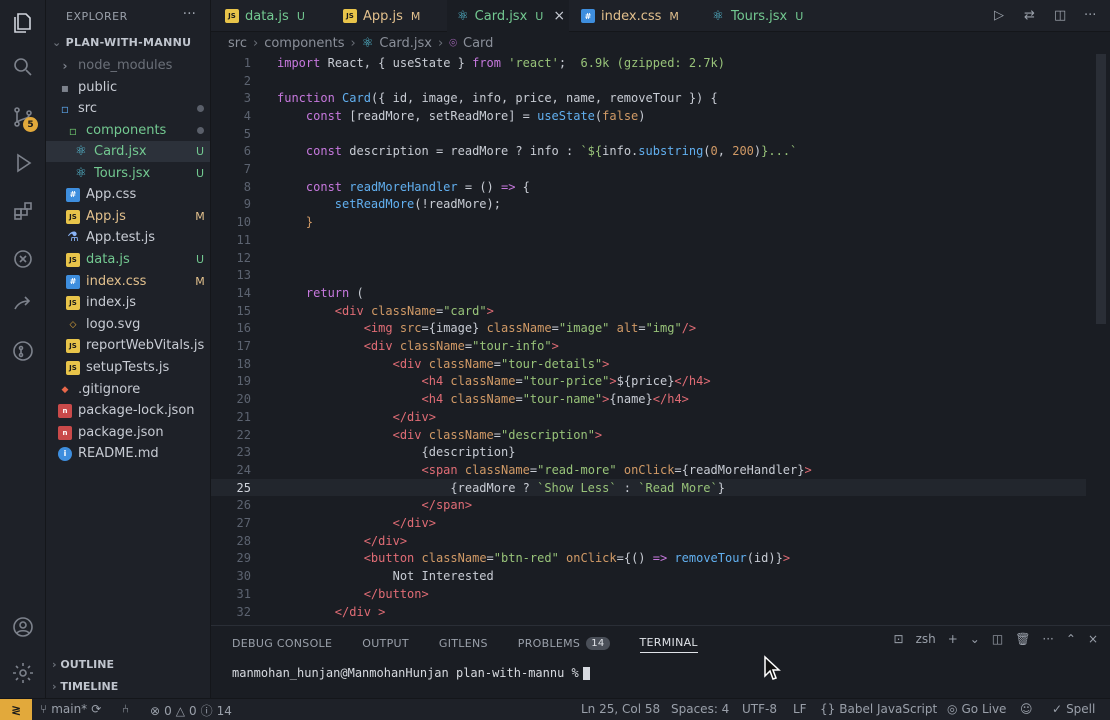 Image resolution: width=1110 pixels, height=720 pixels. What do you see at coordinates (23, 67) in the screenshot?
I see `search-icon` at bounding box center [23, 67].